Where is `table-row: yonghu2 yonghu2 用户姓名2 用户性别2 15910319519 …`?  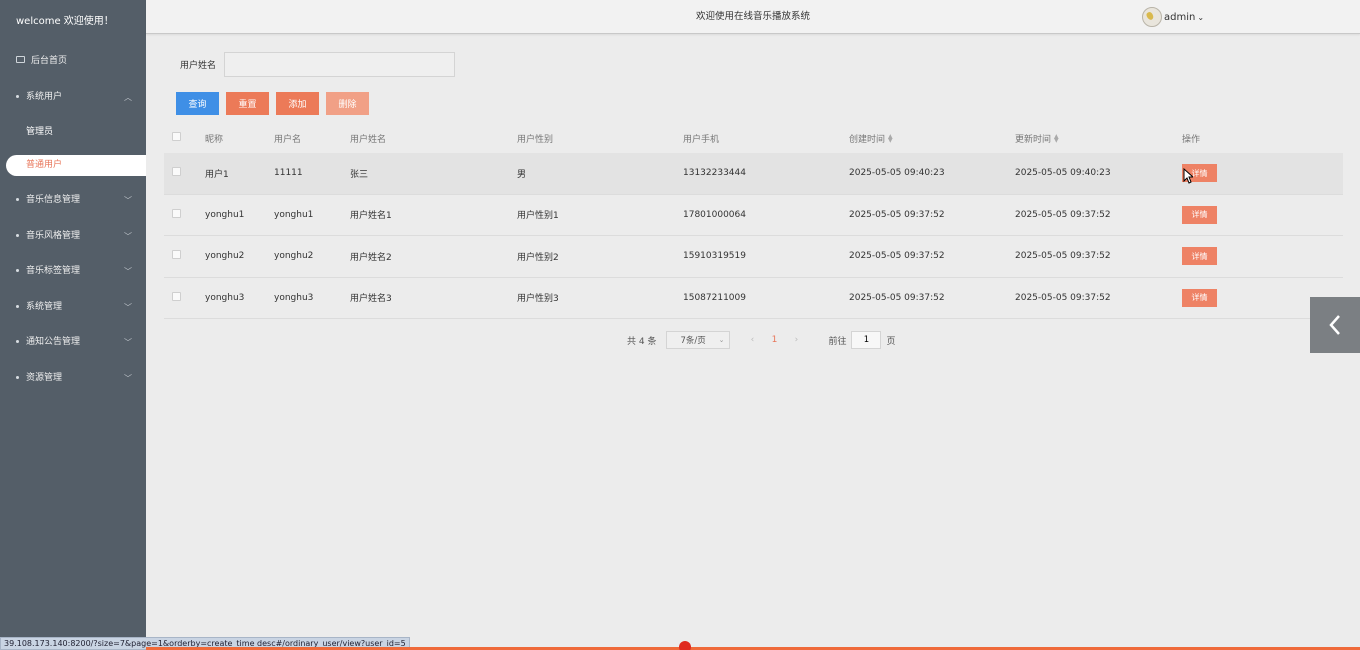
table-row: yonghu2 yonghu2 用户姓名2 用户性别2 15910319519 … is located at coordinates (753, 257).